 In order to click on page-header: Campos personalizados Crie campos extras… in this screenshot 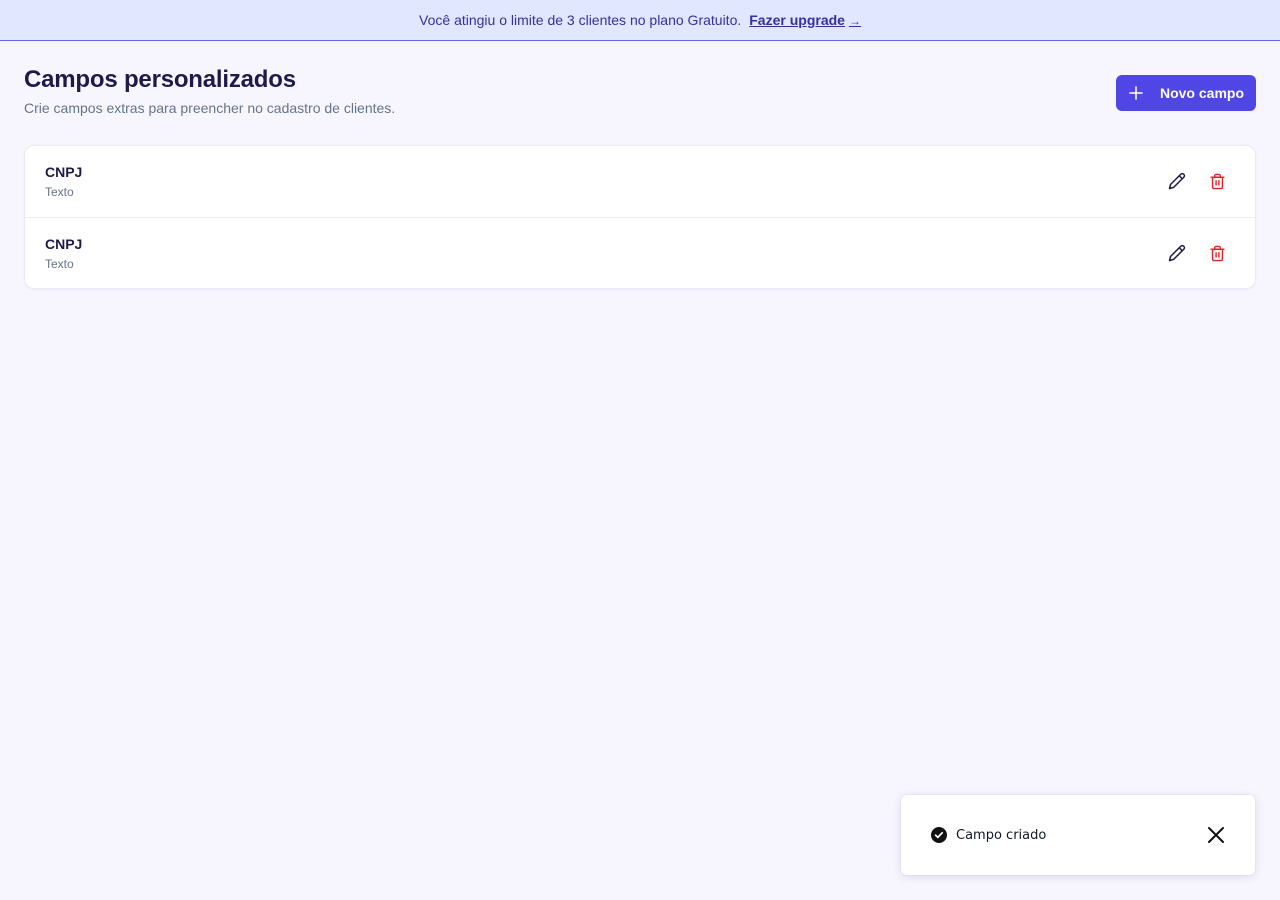, I will do `click(640, 91)`.